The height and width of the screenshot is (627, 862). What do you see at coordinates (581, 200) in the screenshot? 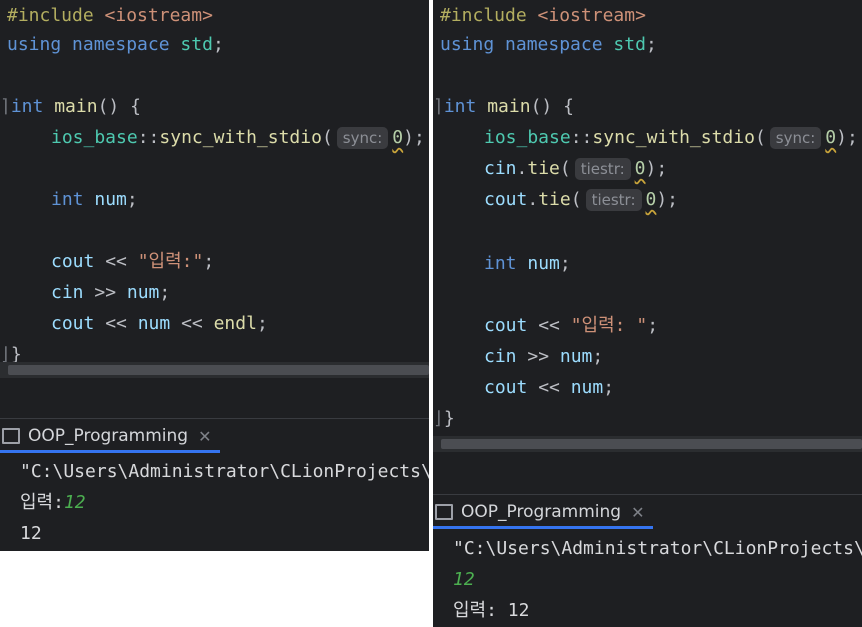
I see `code-line-7: cout.tie(tiestr: 0);` at bounding box center [581, 200].